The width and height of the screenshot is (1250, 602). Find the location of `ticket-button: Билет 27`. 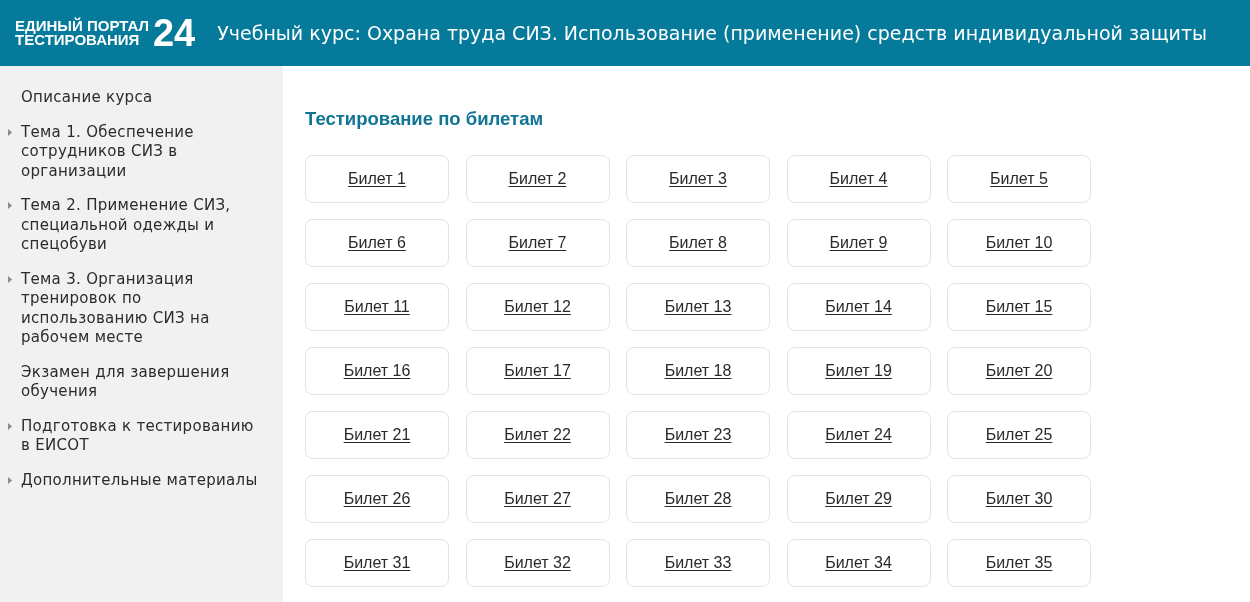

ticket-button: Билет 27 is located at coordinates (537, 499).